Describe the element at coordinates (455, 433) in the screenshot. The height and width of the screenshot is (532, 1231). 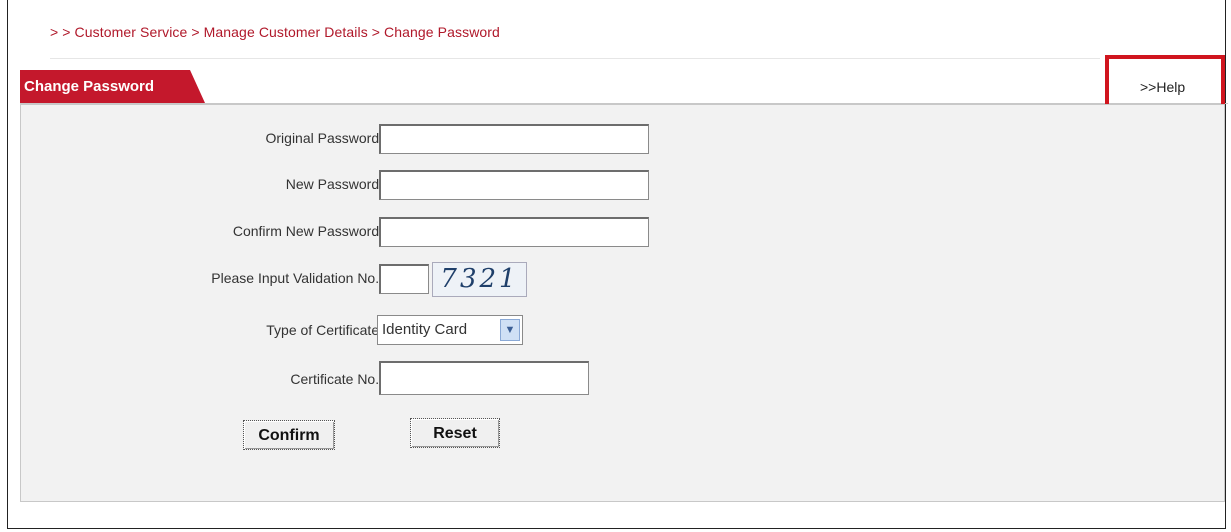
I see `reset-button: Reset` at that location.